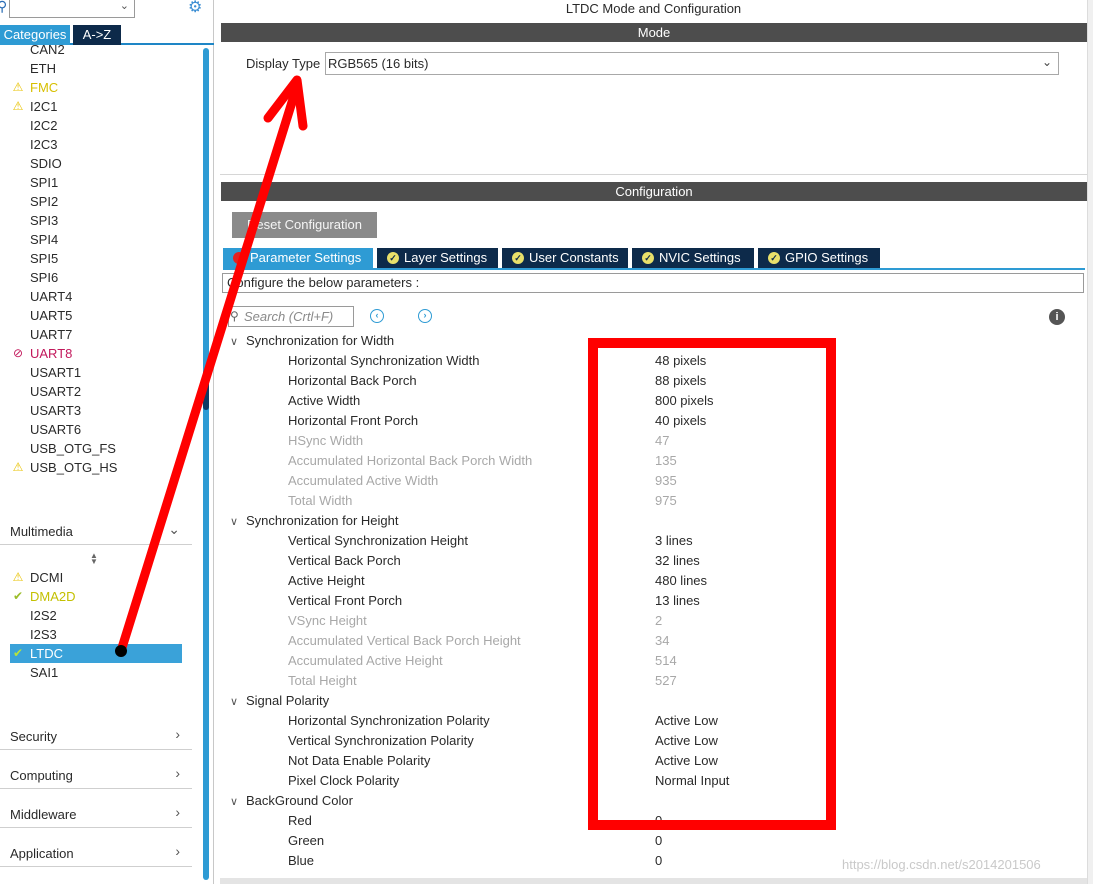 The height and width of the screenshot is (884, 1093). Describe the element at coordinates (654, 32) in the screenshot. I see `mode-header: Mode` at that location.